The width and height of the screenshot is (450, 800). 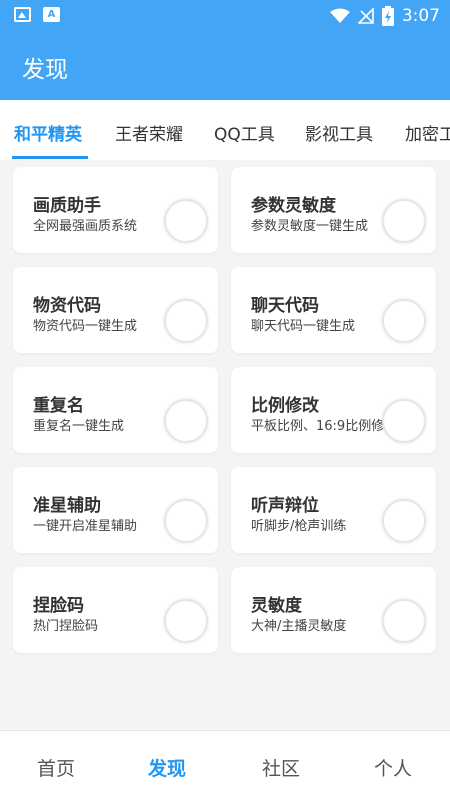 I want to click on card-subtitle: 热门捏脸码, so click(x=66, y=626).